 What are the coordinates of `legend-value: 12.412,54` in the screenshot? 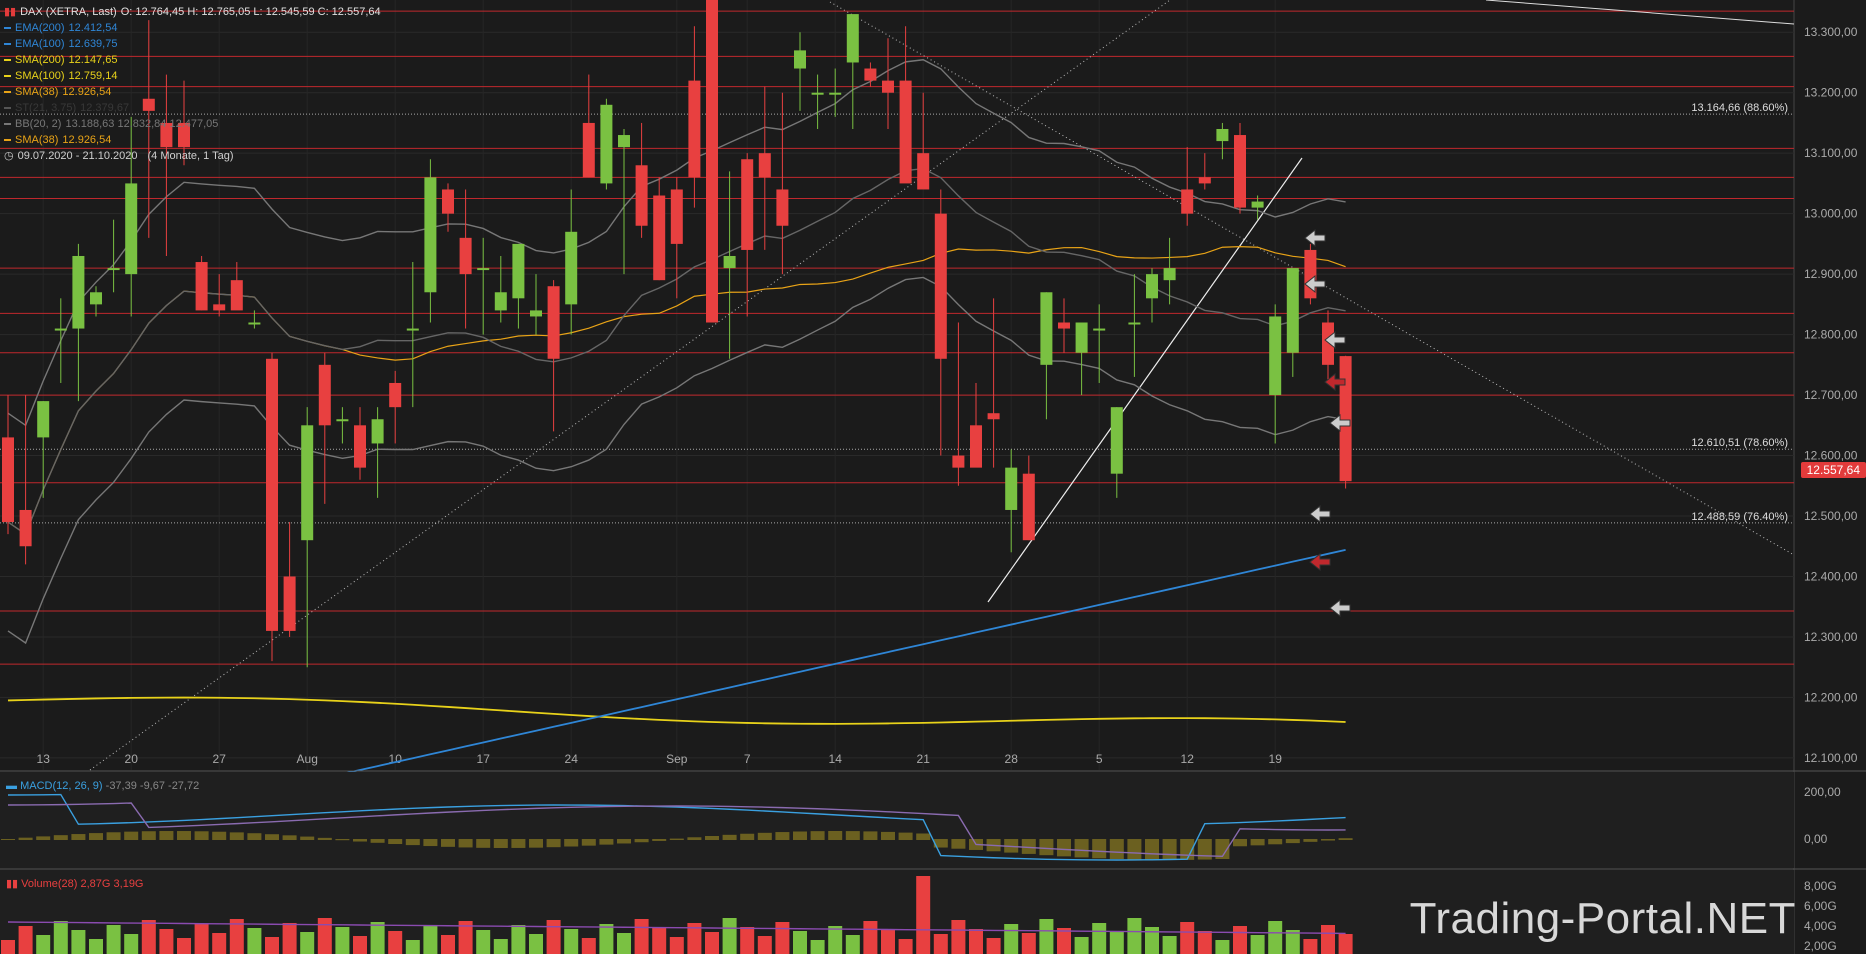 It's located at (93, 28).